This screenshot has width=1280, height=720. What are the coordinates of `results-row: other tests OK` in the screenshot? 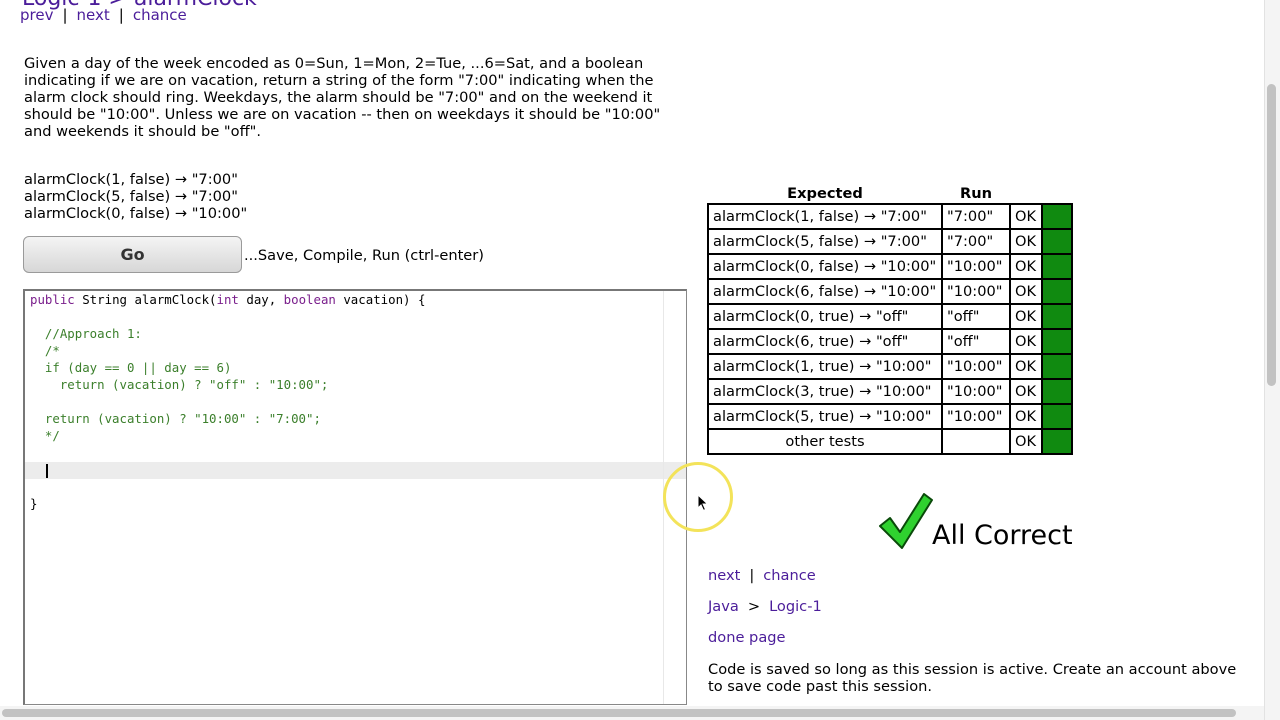 It's located at (890, 441).